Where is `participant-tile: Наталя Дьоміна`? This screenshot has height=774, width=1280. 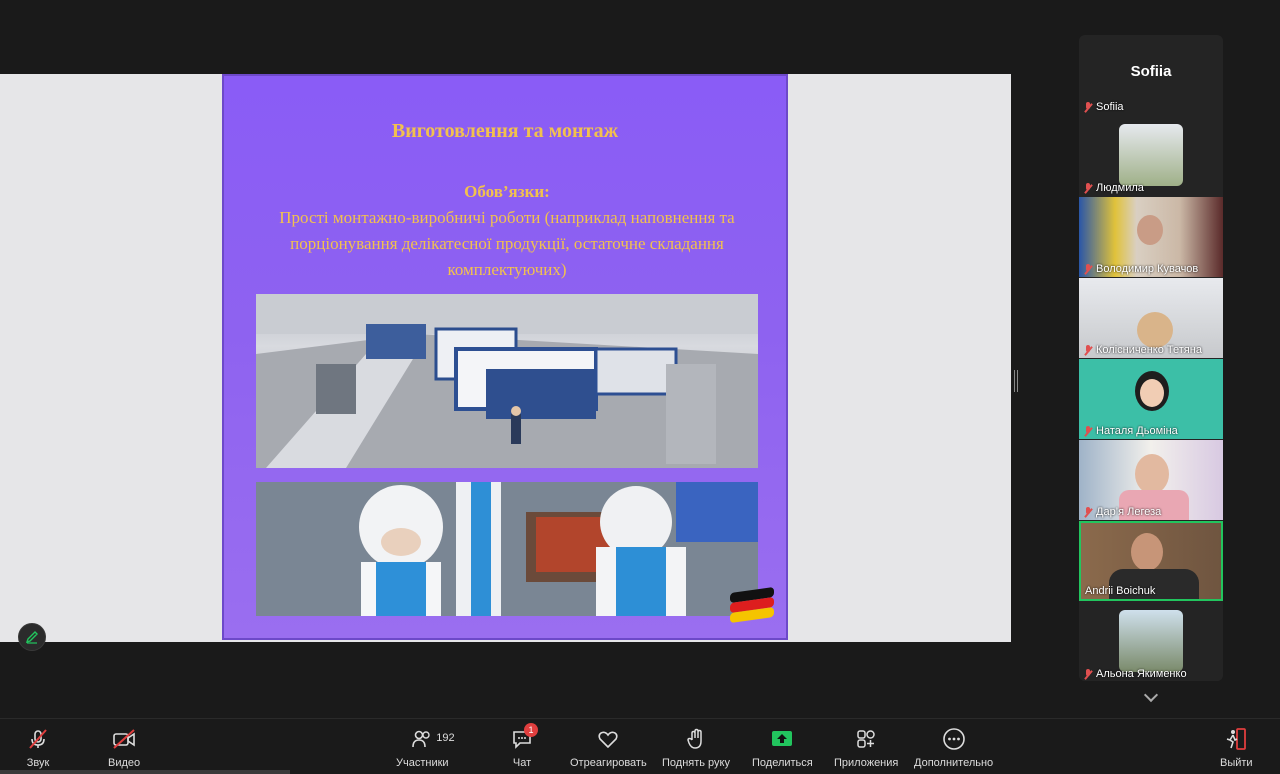 participant-tile: Наталя Дьоміна is located at coordinates (1151, 399).